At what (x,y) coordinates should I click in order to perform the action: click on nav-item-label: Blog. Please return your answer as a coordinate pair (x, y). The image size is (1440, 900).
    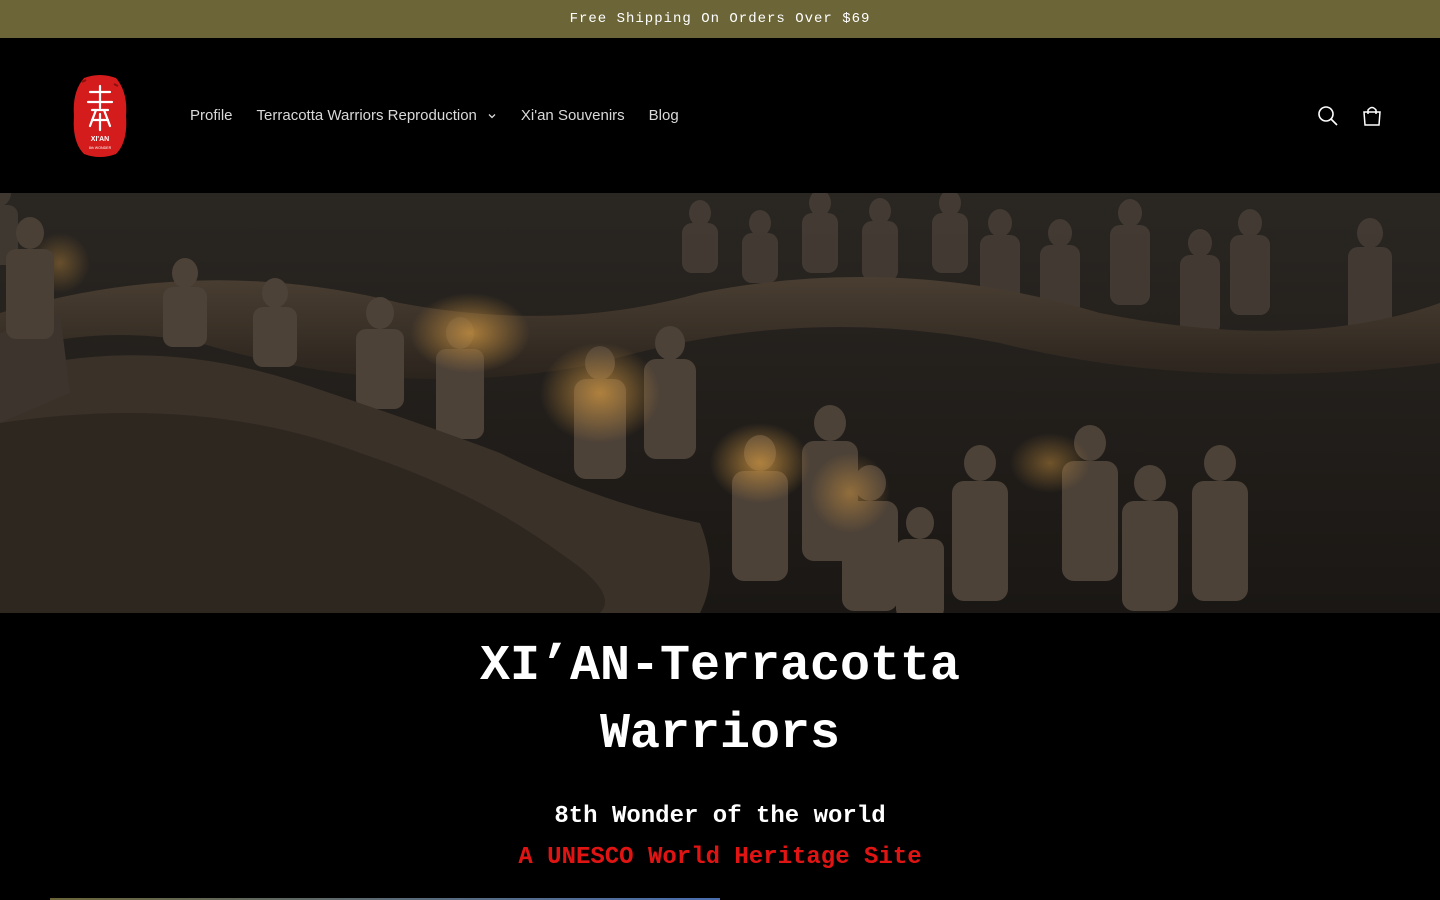
    Looking at the image, I should click on (663, 115).